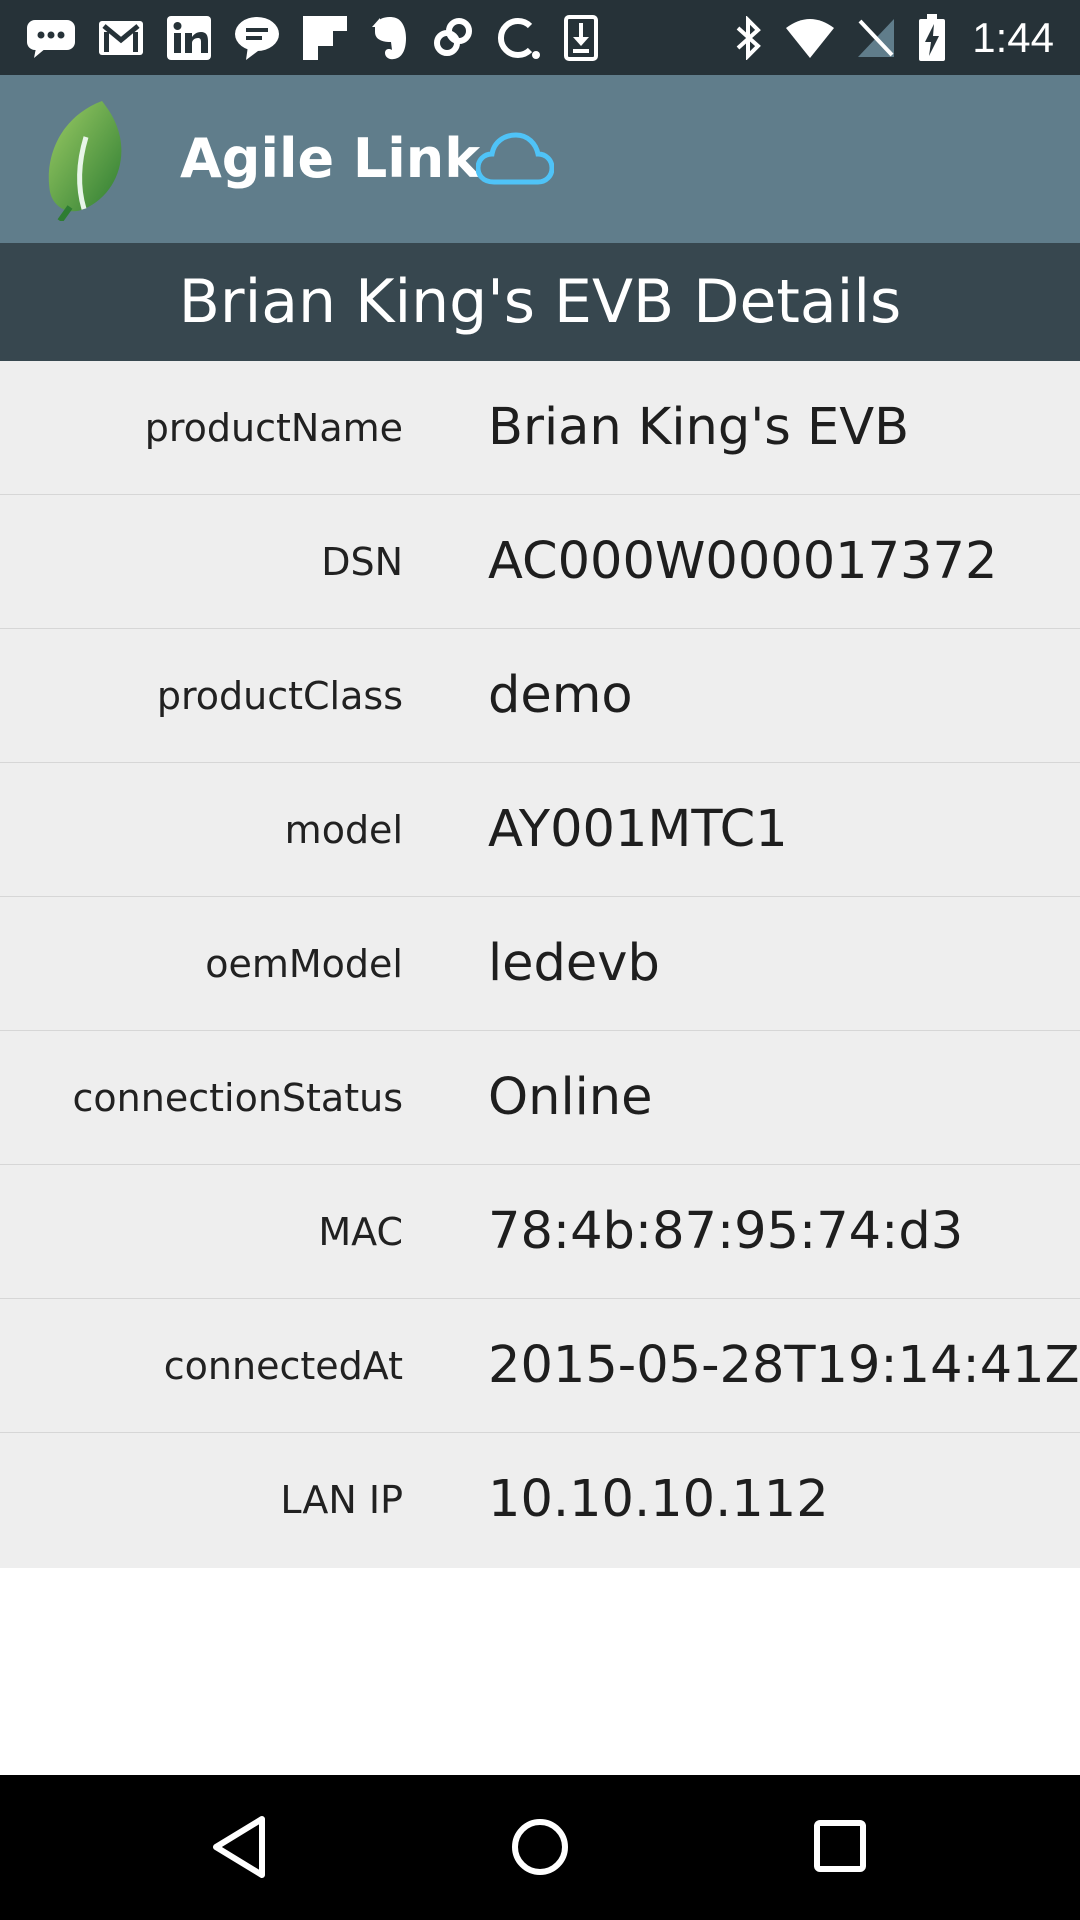 This screenshot has height=1920, width=1080. I want to click on detail-key: connectedAt, so click(283, 1366).